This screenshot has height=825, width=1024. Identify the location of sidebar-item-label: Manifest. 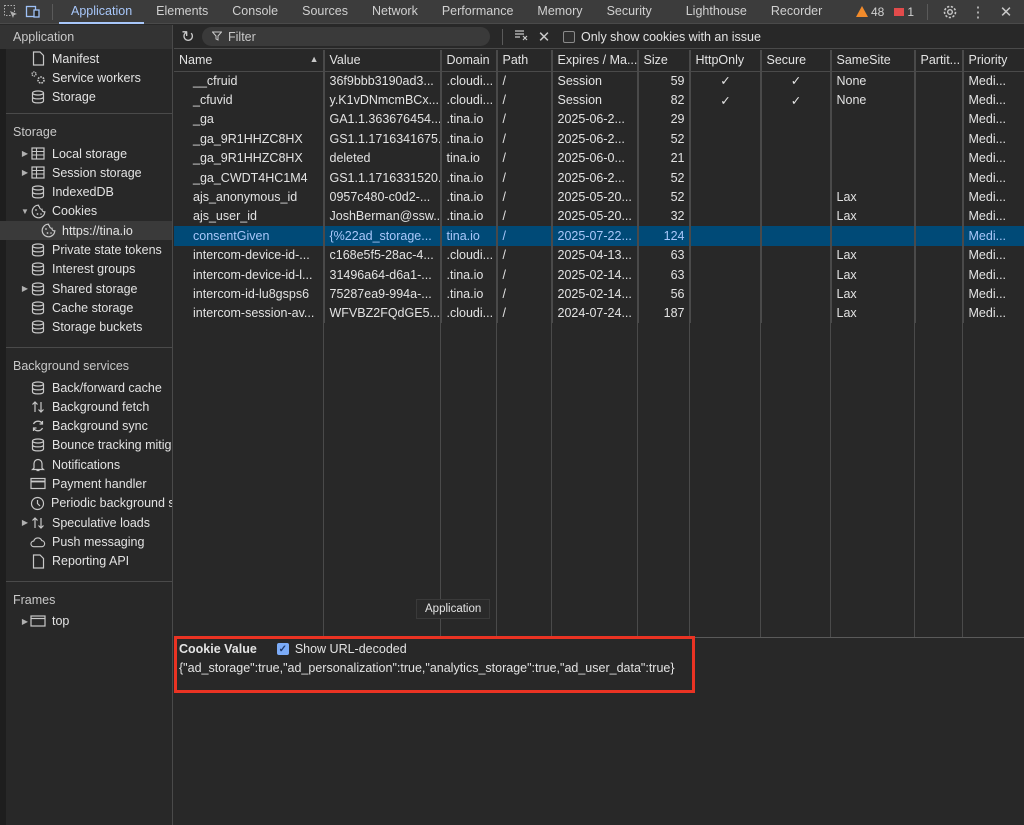
(76, 58).